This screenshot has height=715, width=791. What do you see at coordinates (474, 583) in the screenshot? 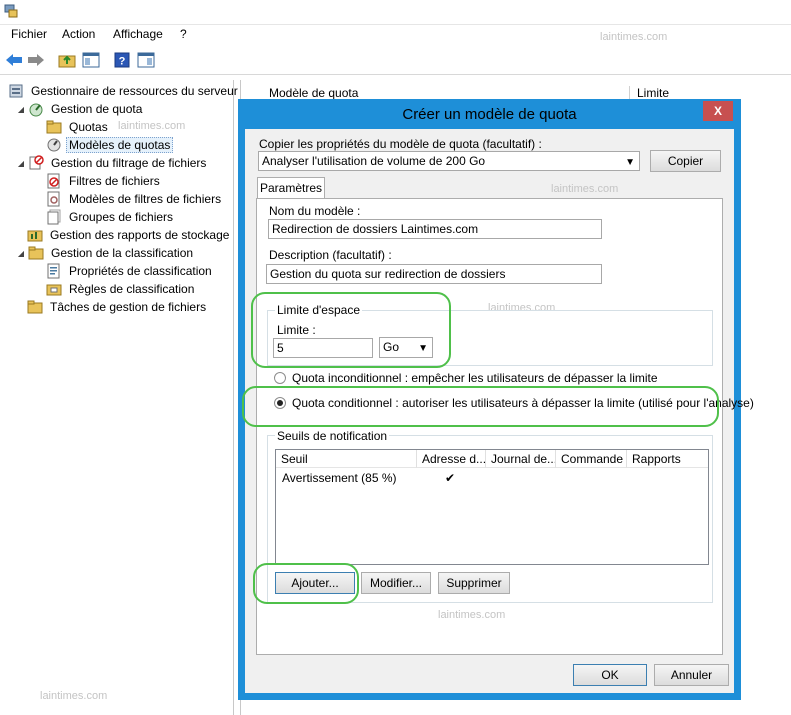
I see `delete-button: Supprimer` at bounding box center [474, 583].